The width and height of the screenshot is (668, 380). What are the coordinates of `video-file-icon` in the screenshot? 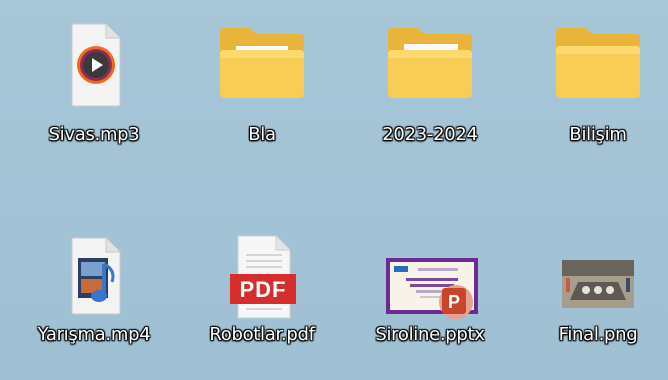 It's located at (94, 279).